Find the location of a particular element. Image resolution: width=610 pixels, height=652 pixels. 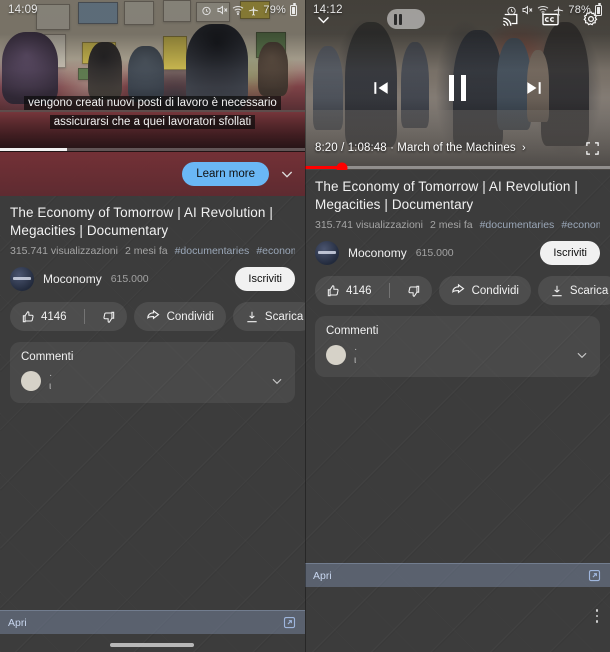

right-channel-name: Moconomy is located at coordinates (377, 253).